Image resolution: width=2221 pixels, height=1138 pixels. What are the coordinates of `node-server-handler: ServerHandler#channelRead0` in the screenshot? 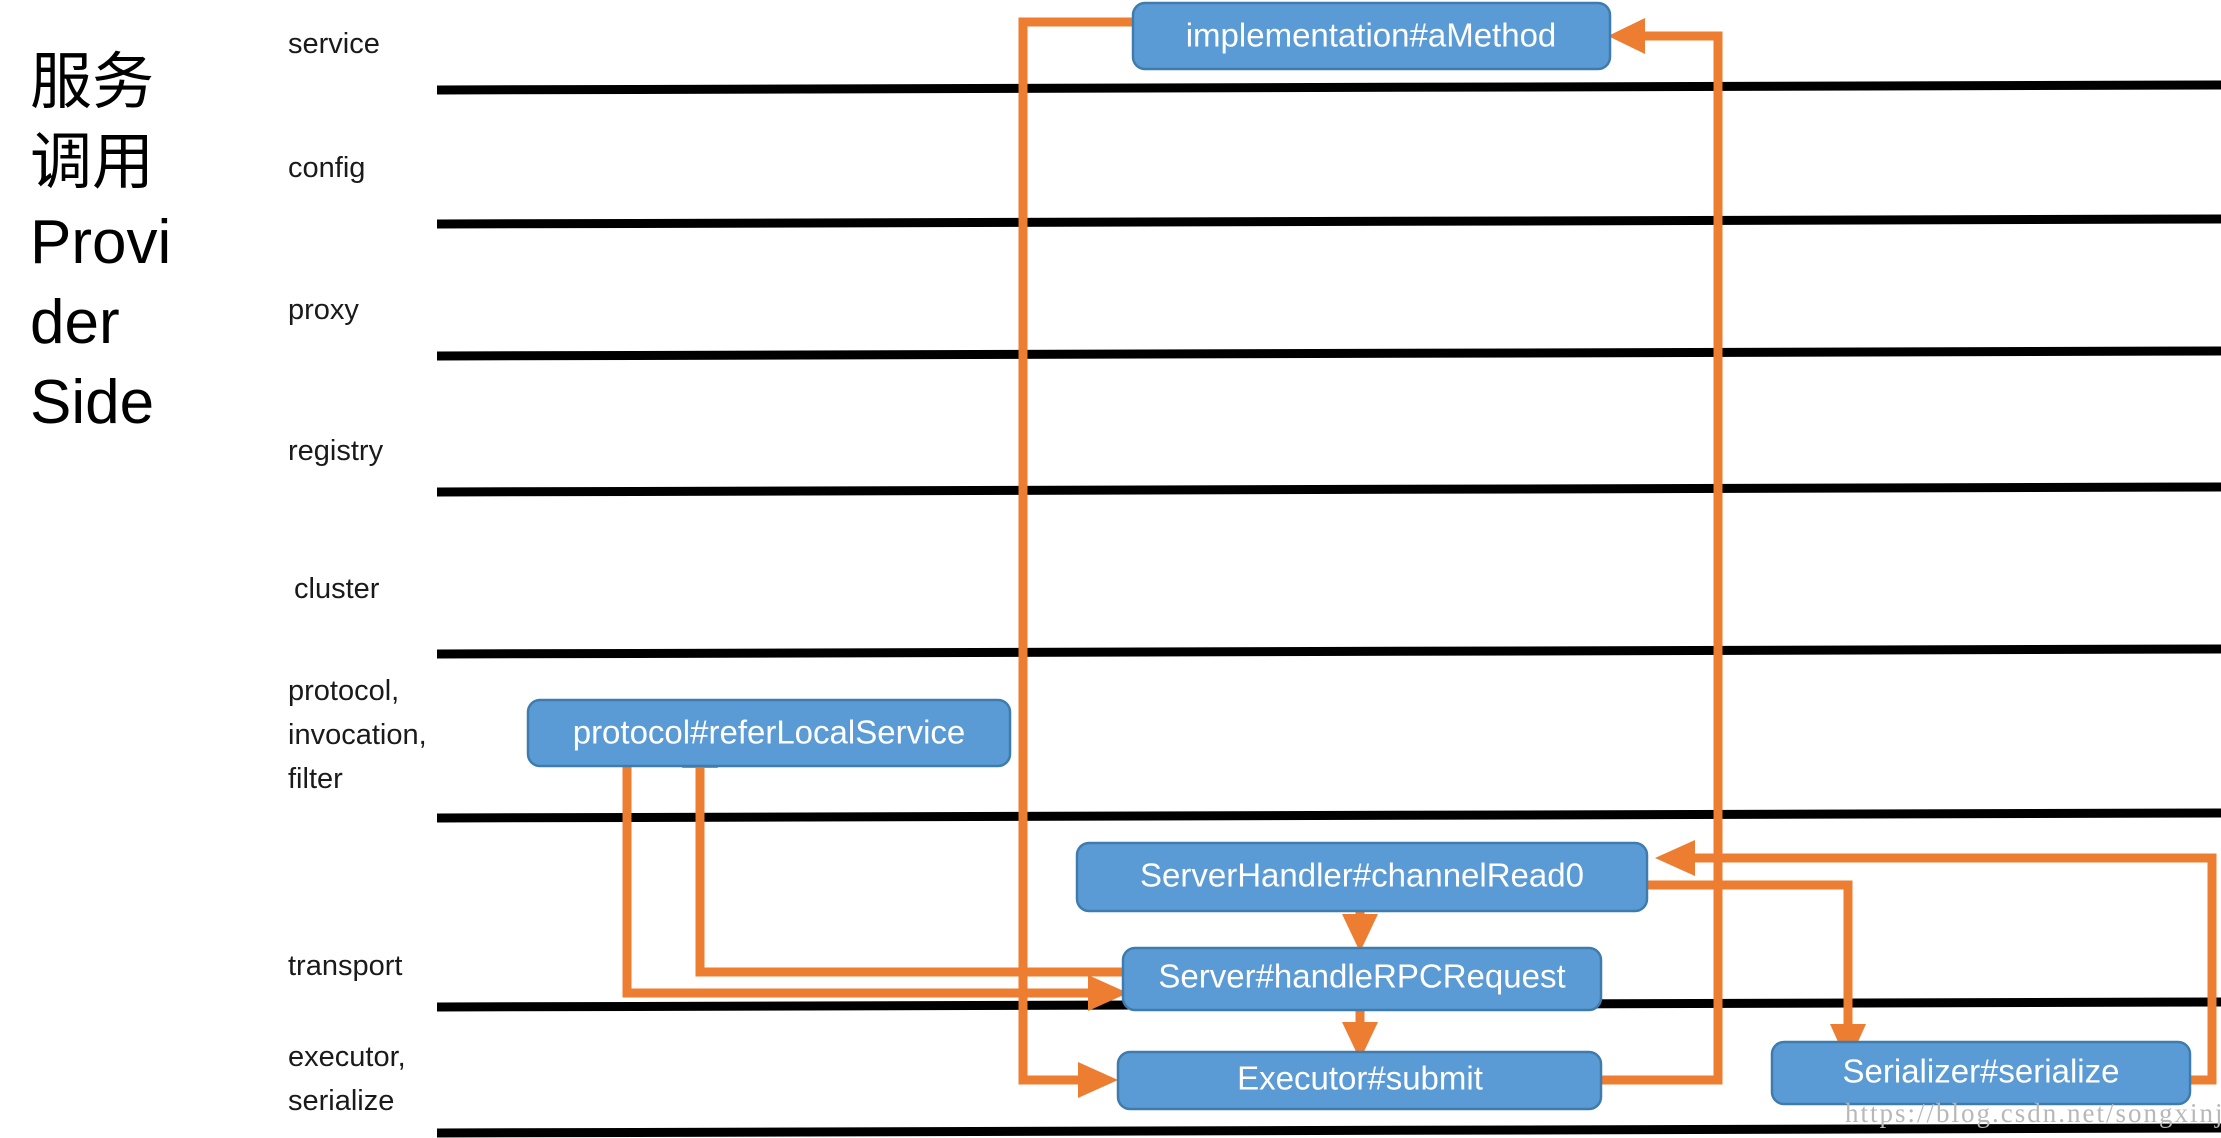 It's located at (1362, 877).